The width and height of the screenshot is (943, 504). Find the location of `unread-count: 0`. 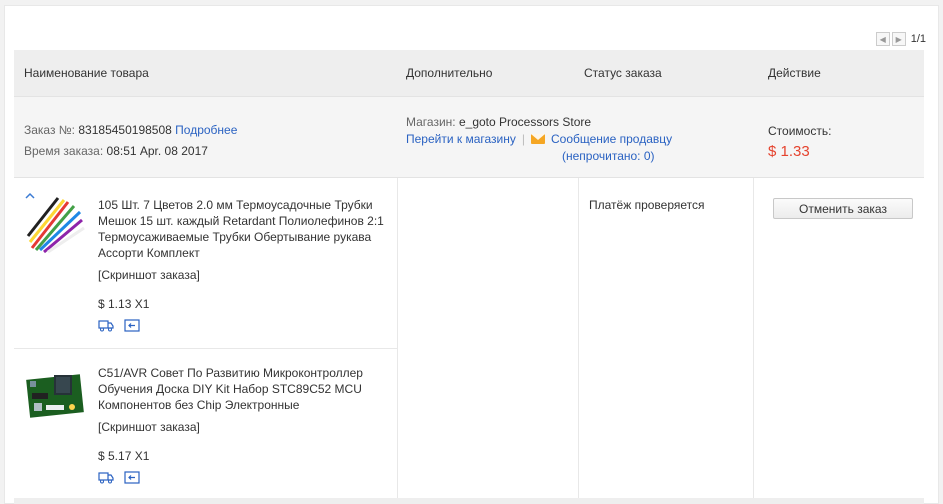

unread-count: 0 is located at coordinates (647, 156).